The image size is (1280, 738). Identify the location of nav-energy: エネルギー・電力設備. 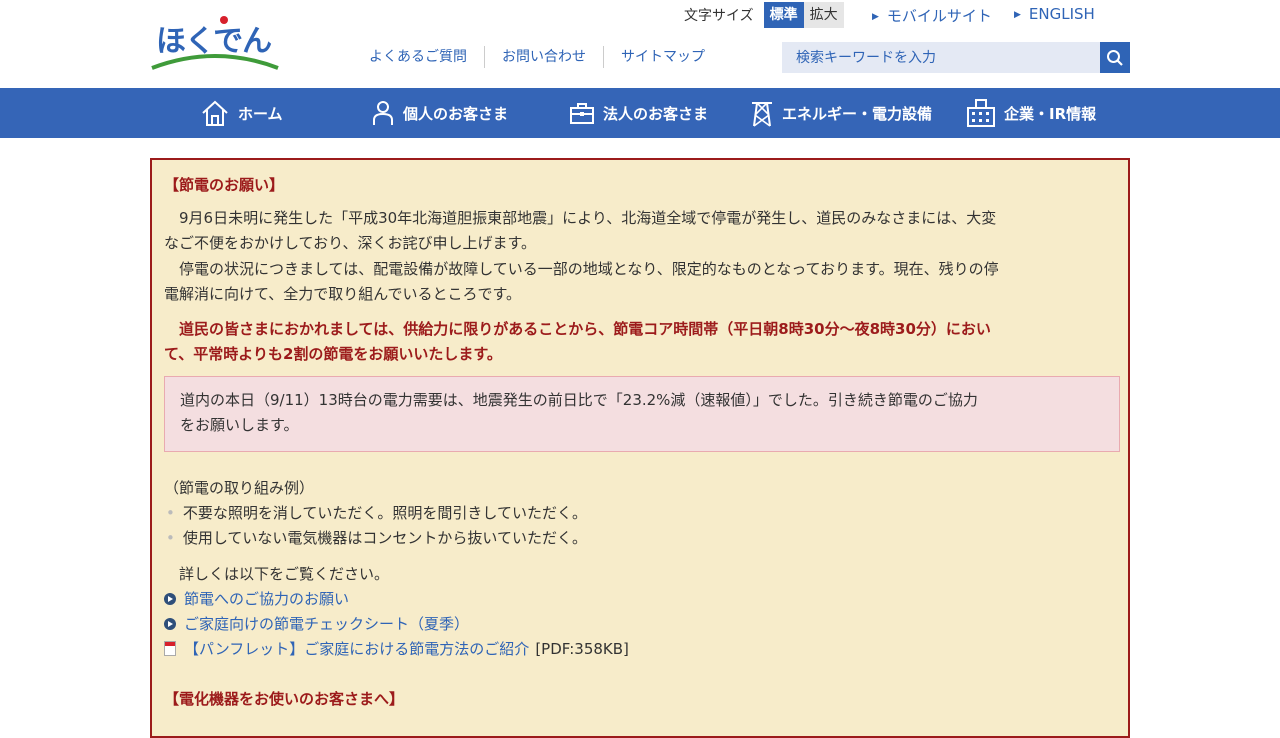
(841, 113).